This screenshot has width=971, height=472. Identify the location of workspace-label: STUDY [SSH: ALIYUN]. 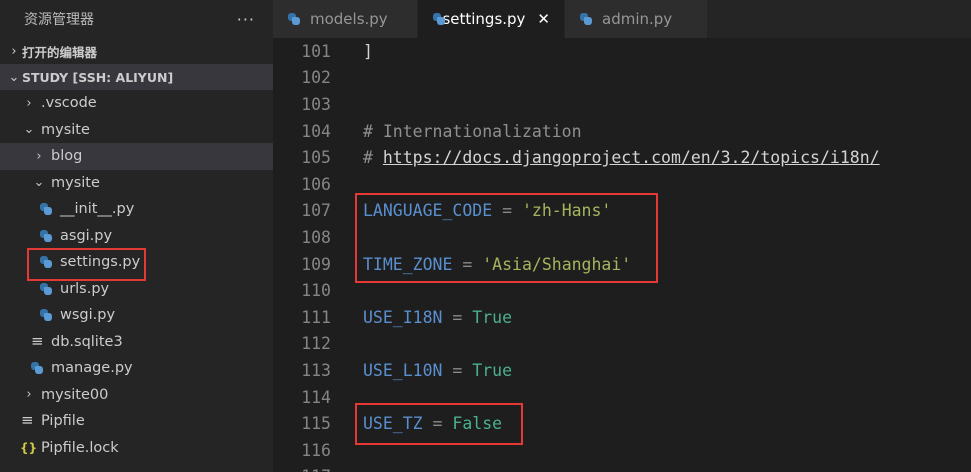
(98, 77).